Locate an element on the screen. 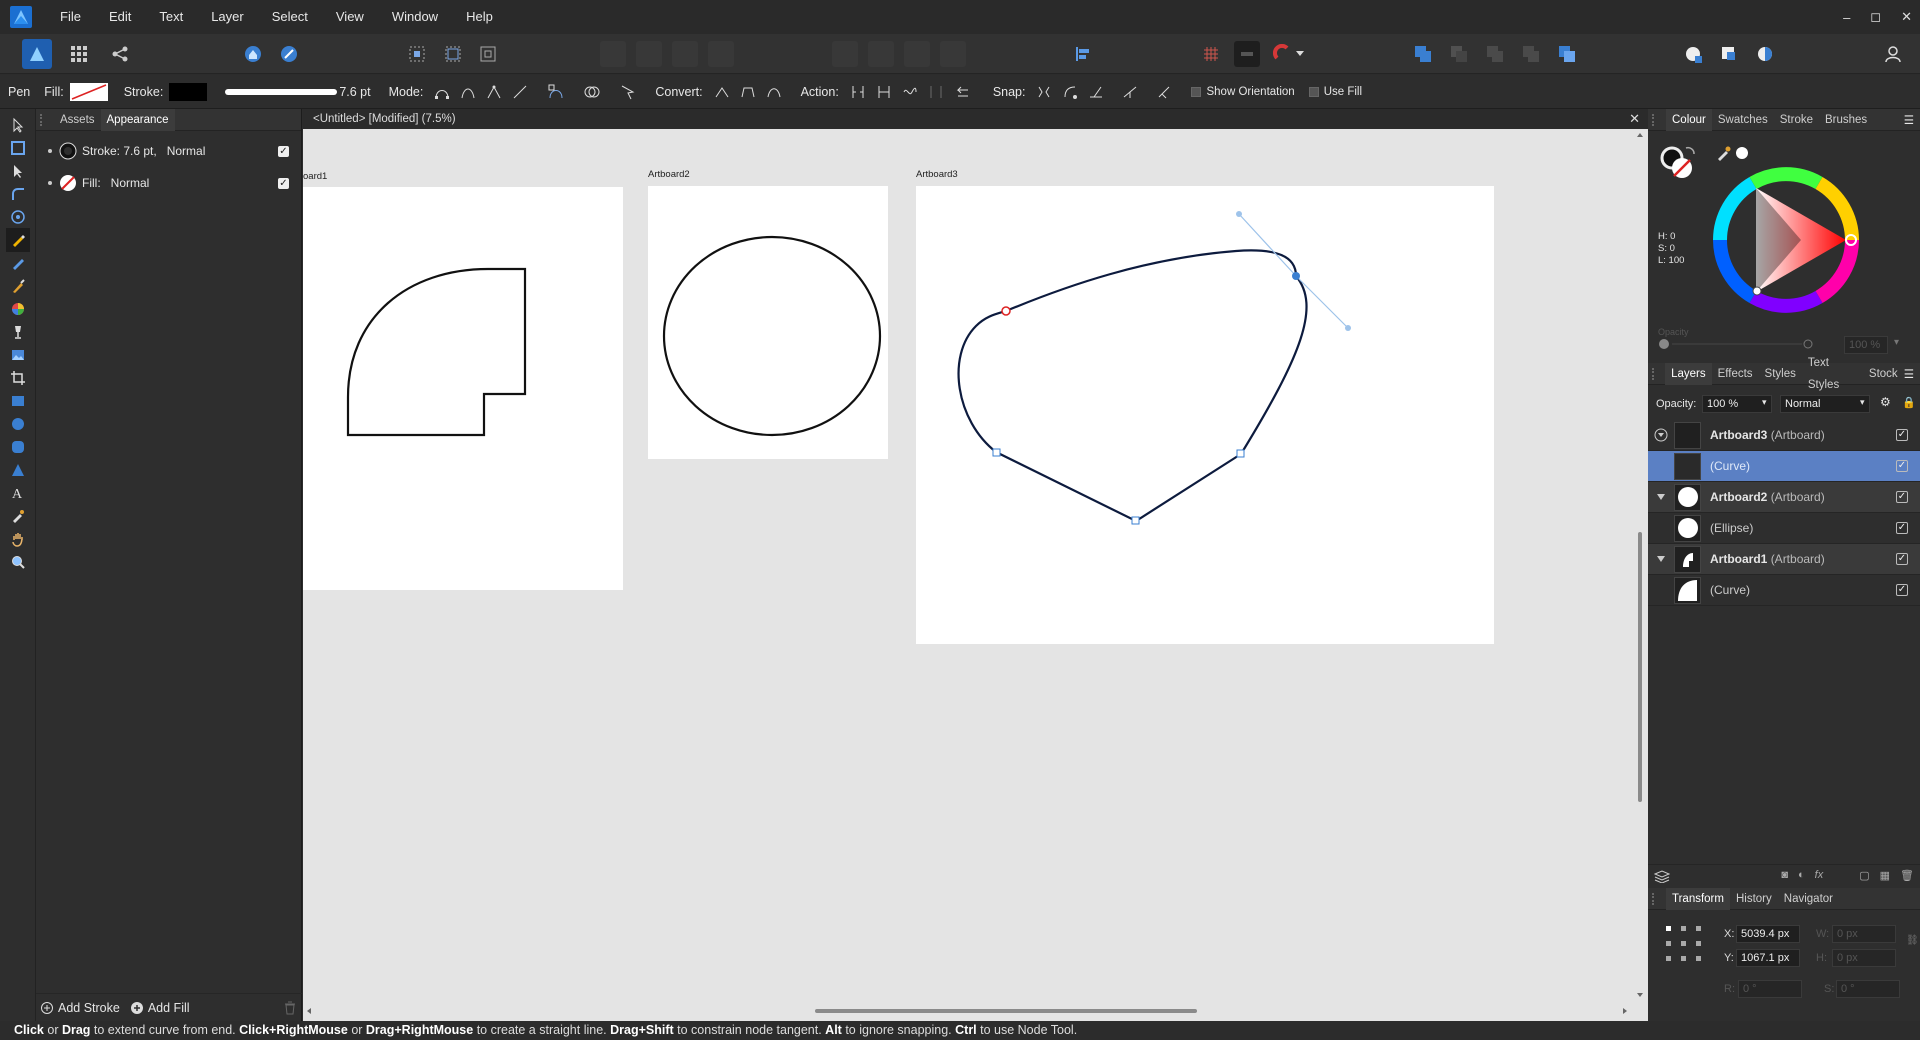 The height and width of the screenshot is (1040, 1920). add-pixel-layer-icon: ▦ is located at coordinates (1885, 875).